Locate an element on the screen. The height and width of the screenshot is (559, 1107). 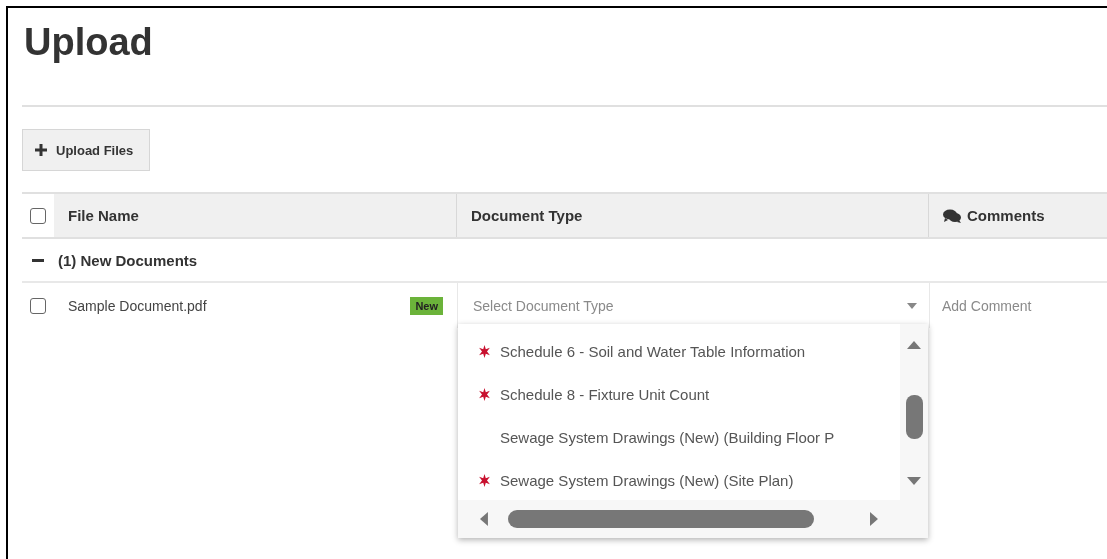
dropdown-option: Schedule 8 - Fixture Unit Count is located at coordinates (605, 394).